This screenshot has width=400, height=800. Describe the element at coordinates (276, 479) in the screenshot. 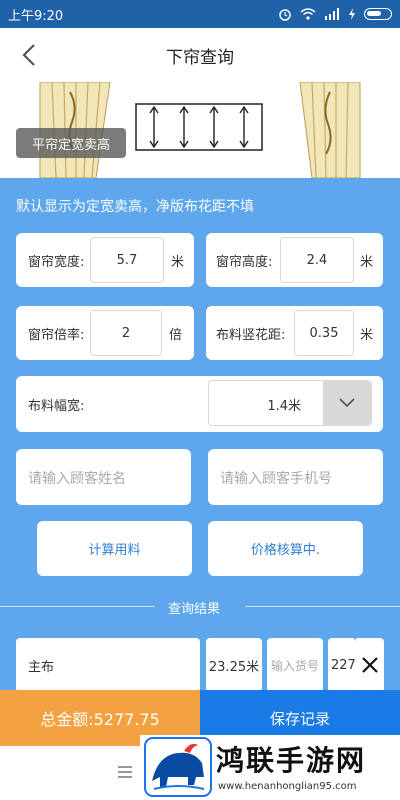

I see `customer-phone-placeholder: 请输入顾客手机号` at that location.